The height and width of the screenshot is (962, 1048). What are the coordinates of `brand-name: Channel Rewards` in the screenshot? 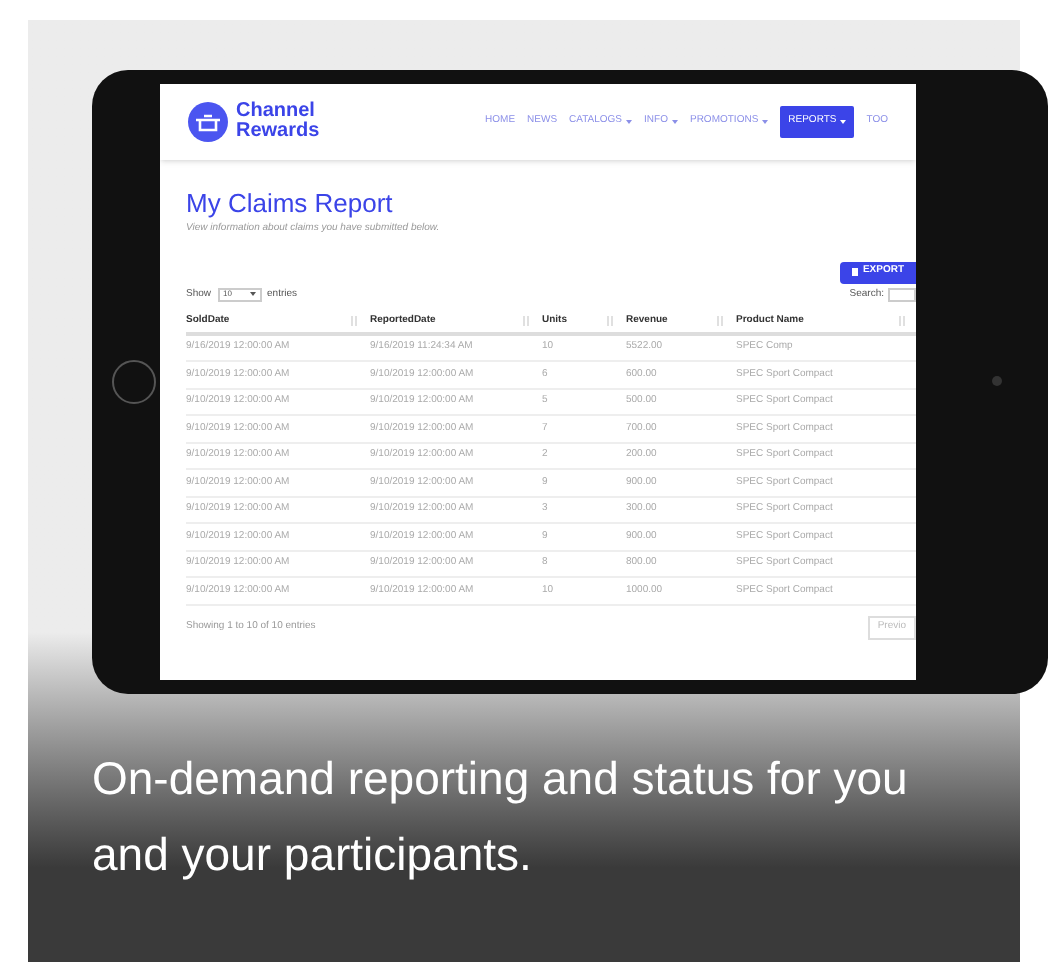 It's located at (278, 122).